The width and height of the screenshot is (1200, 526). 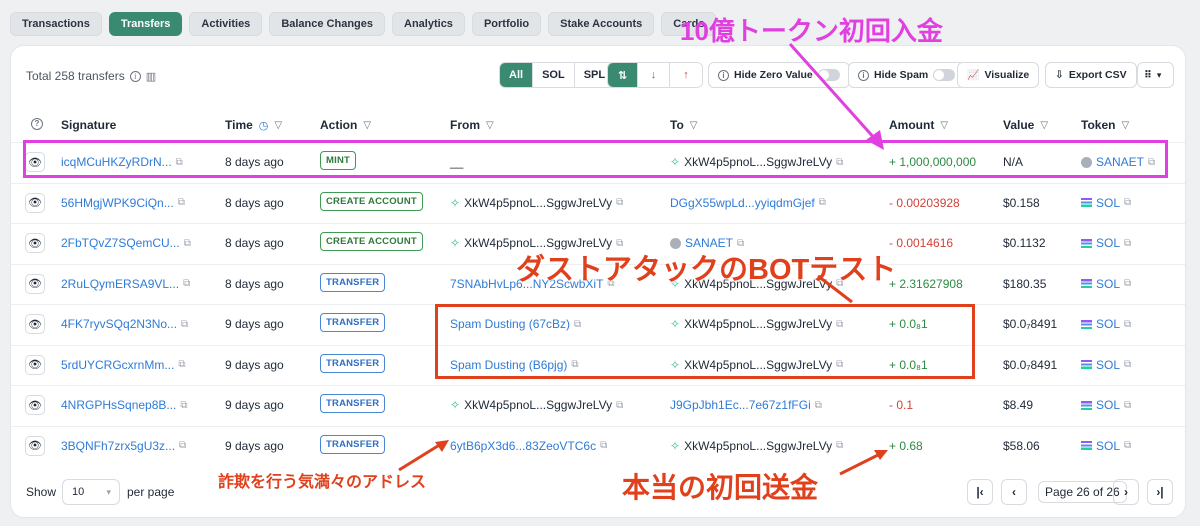 I want to click on from-cell: 6ytB6pX3d6...83ZeoVTC6c ⧉, so click(x=528, y=446).